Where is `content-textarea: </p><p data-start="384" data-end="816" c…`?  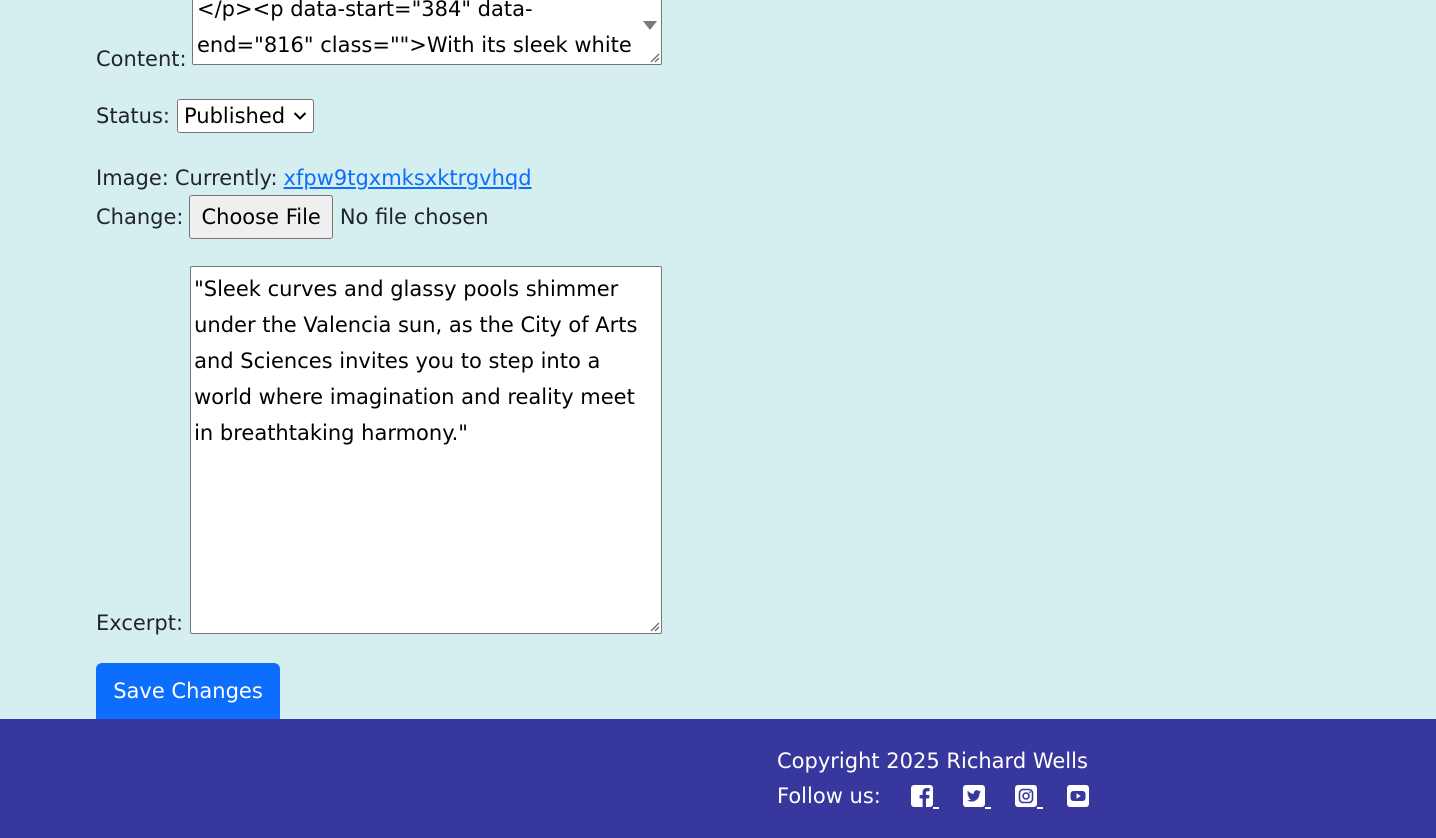
content-textarea: </p><p data-start="384" data-end="816" c… is located at coordinates (427, 32).